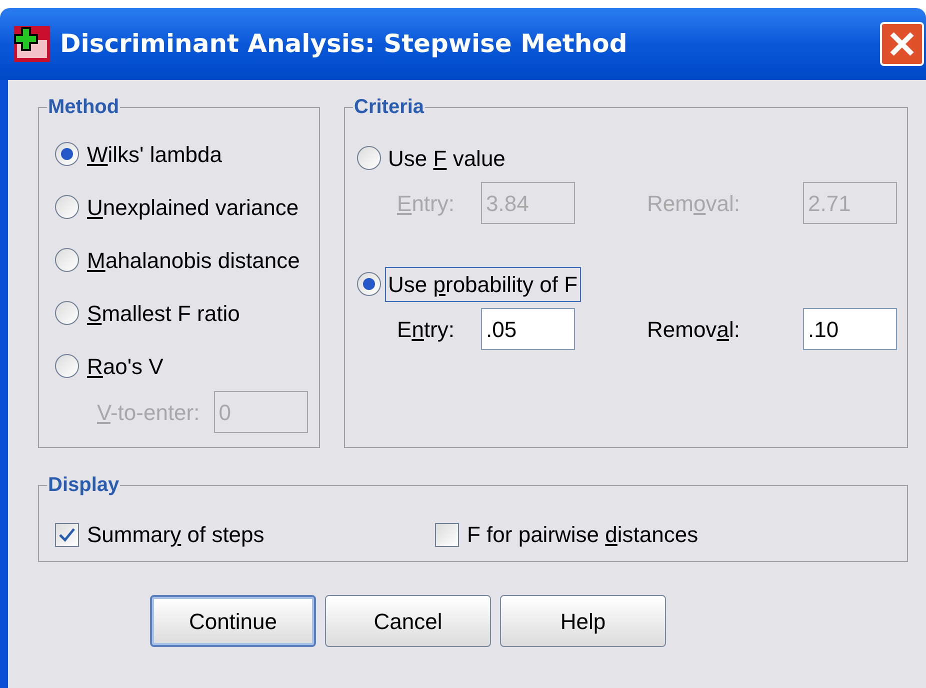  I want to click on app-icon, so click(32, 44).